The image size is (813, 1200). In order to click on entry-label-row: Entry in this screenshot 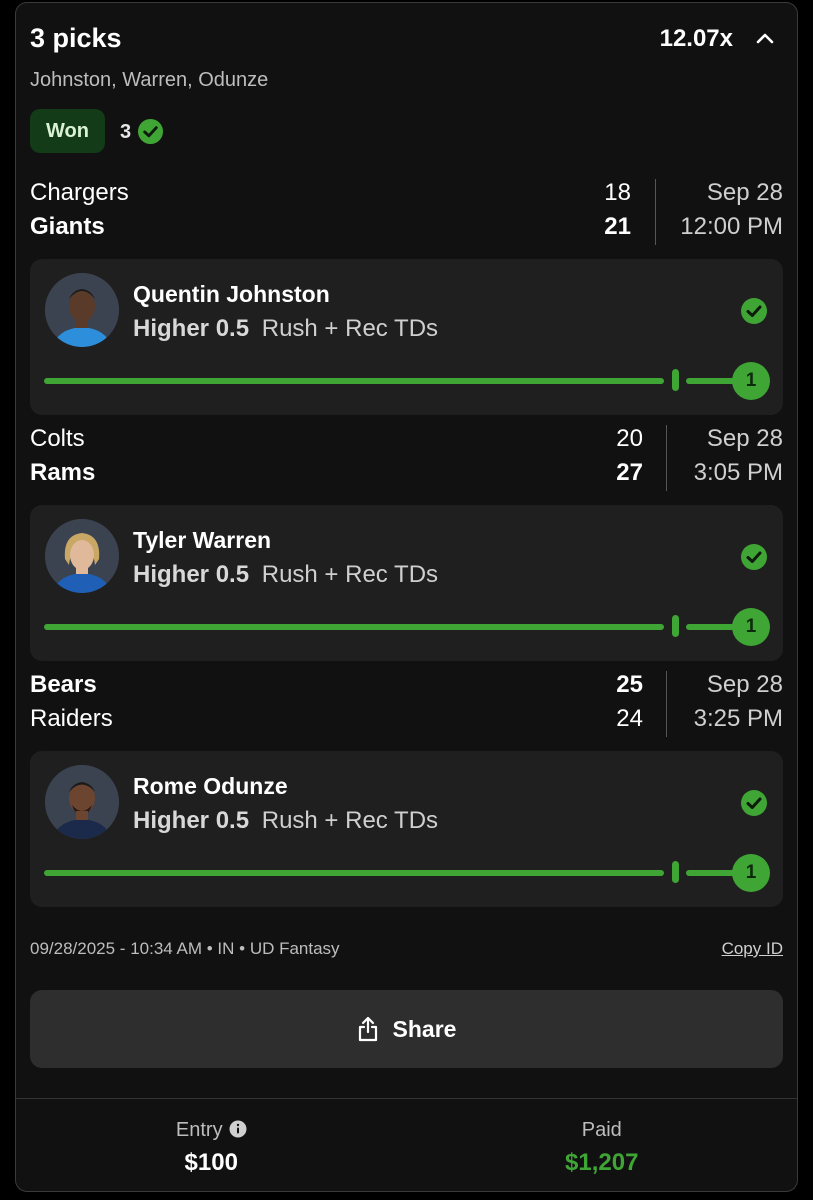, I will do `click(211, 1130)`.